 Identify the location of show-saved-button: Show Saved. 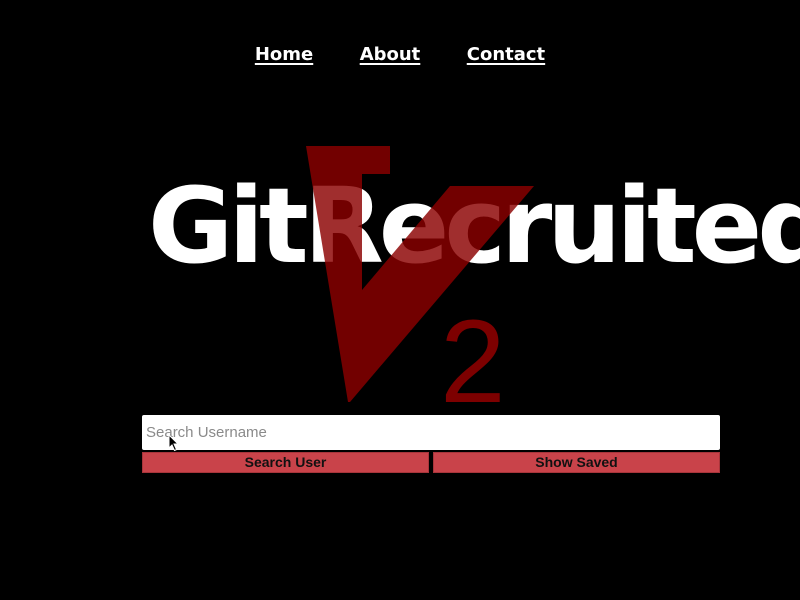
(576, 462).